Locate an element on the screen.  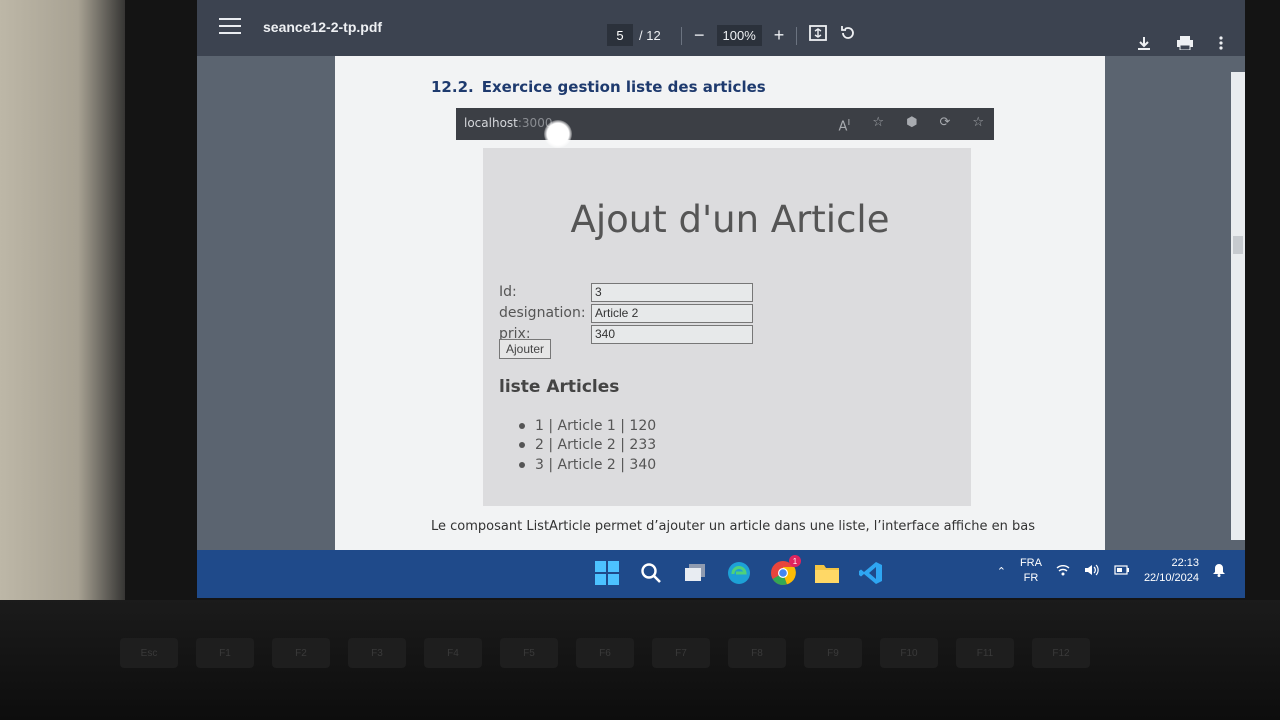
page-total: / 12 is located at coordinates (650, 35).